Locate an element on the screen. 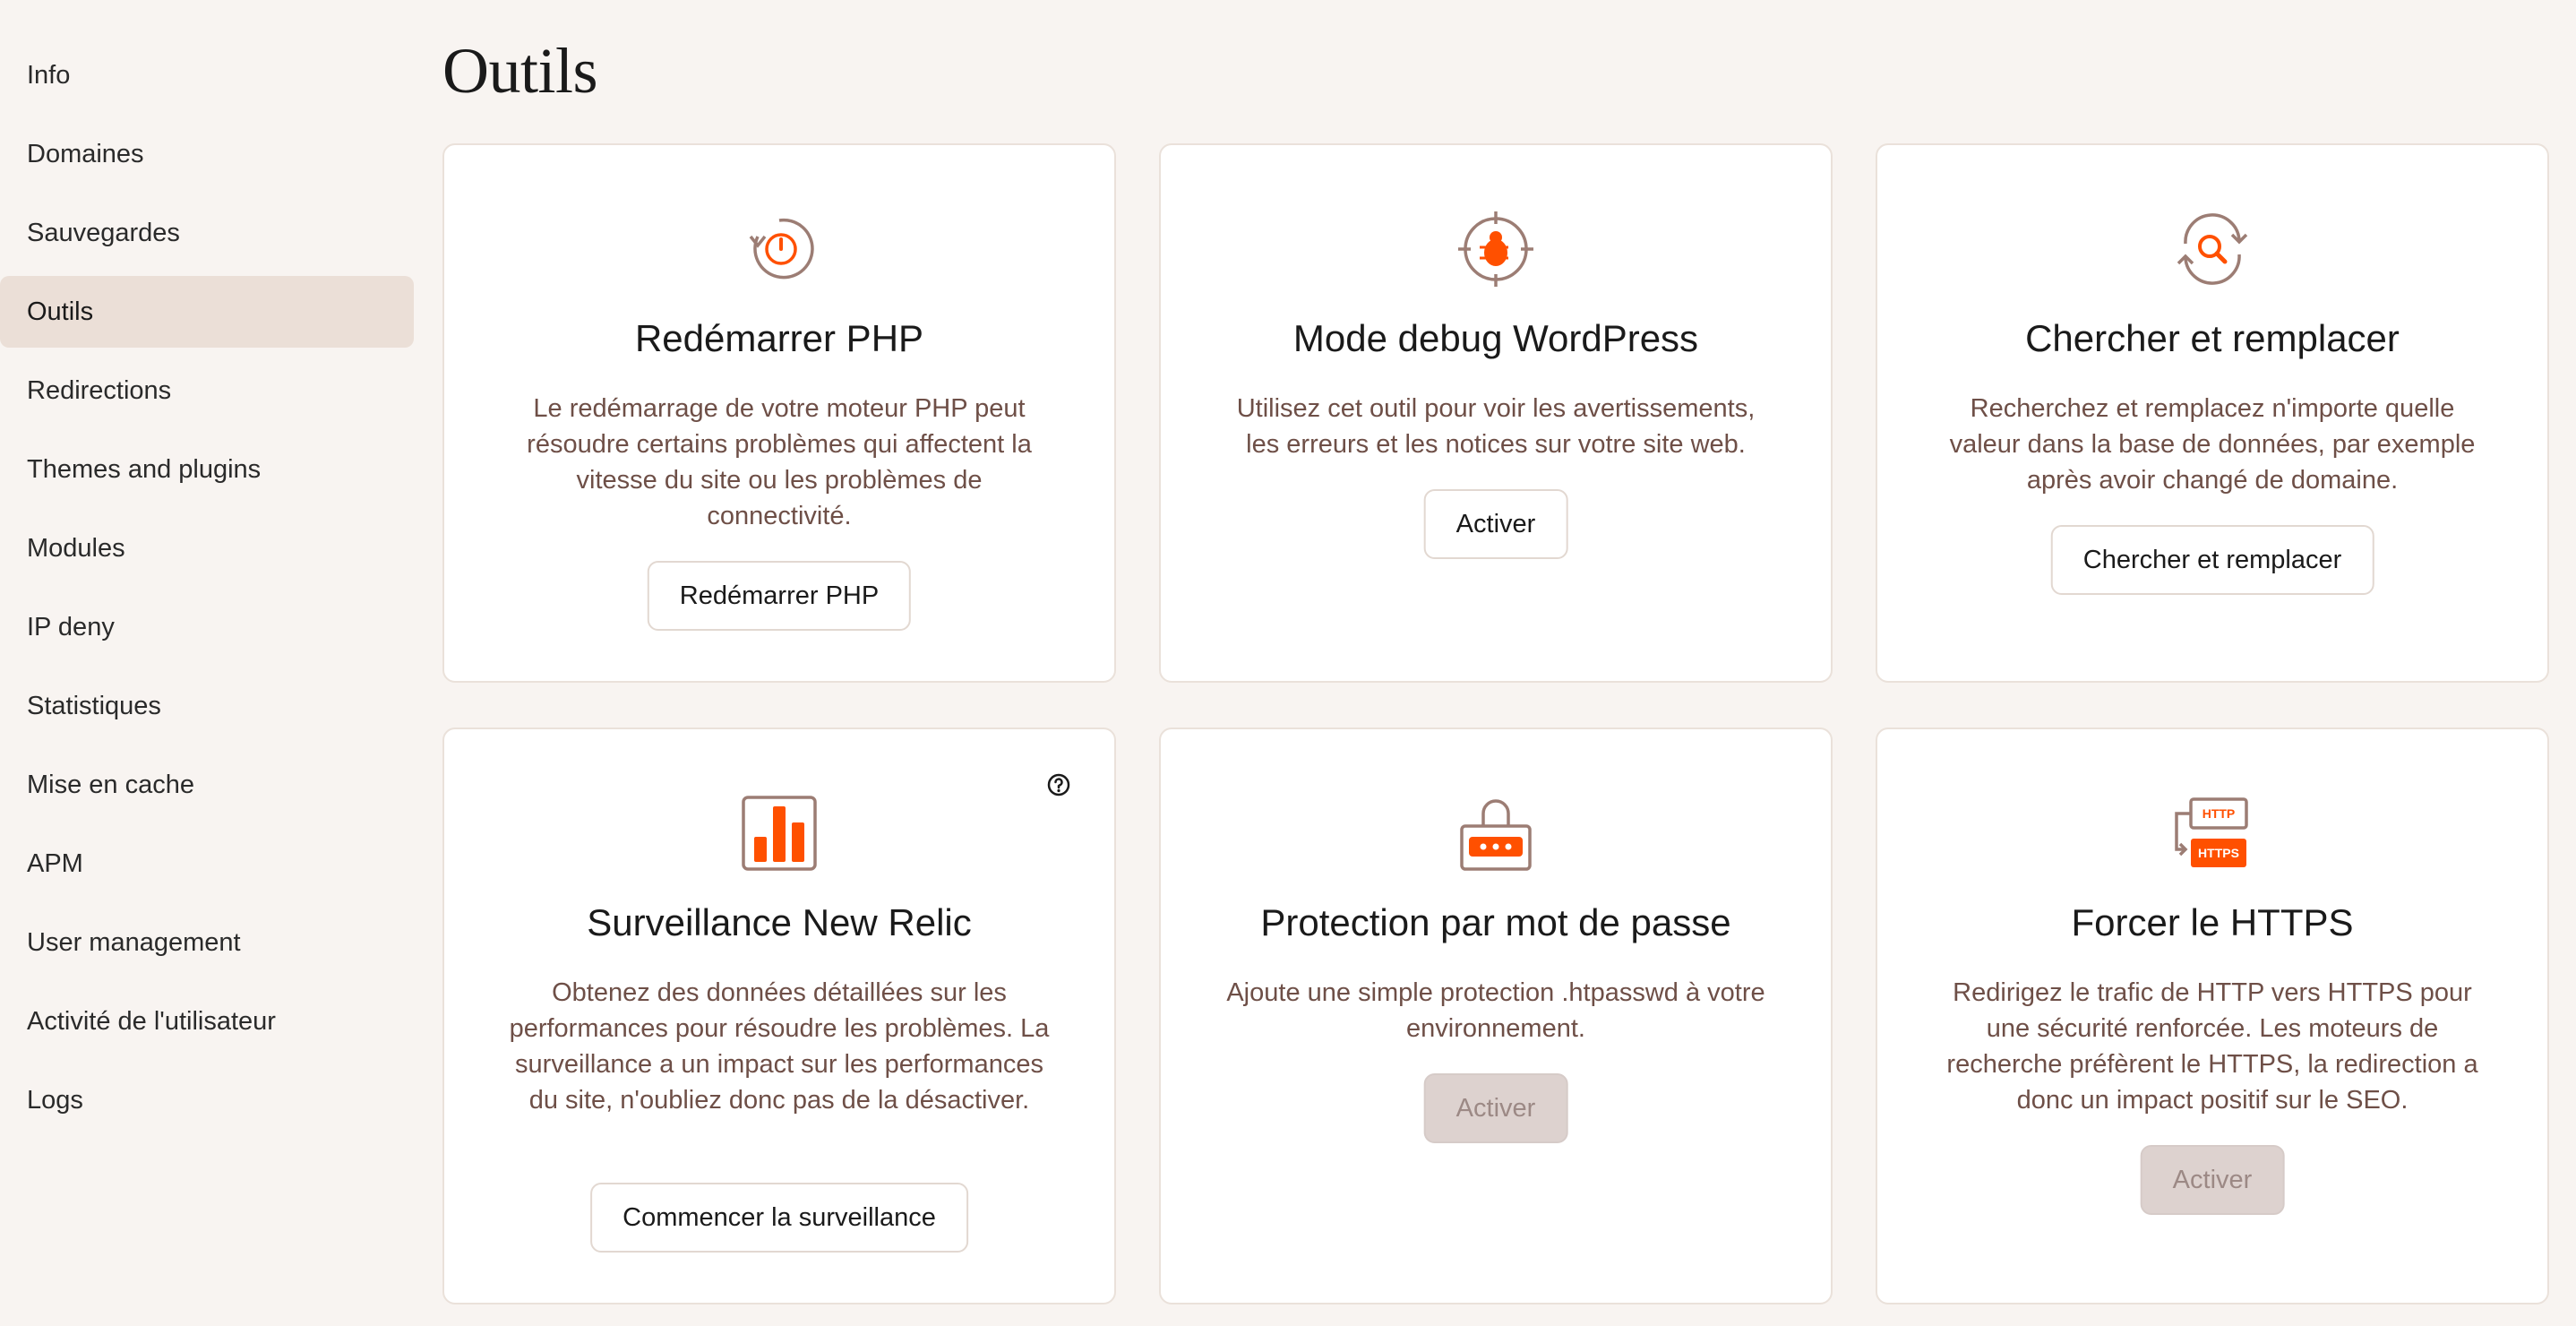  bug-target-icon is located at coordinates (1495, 249).